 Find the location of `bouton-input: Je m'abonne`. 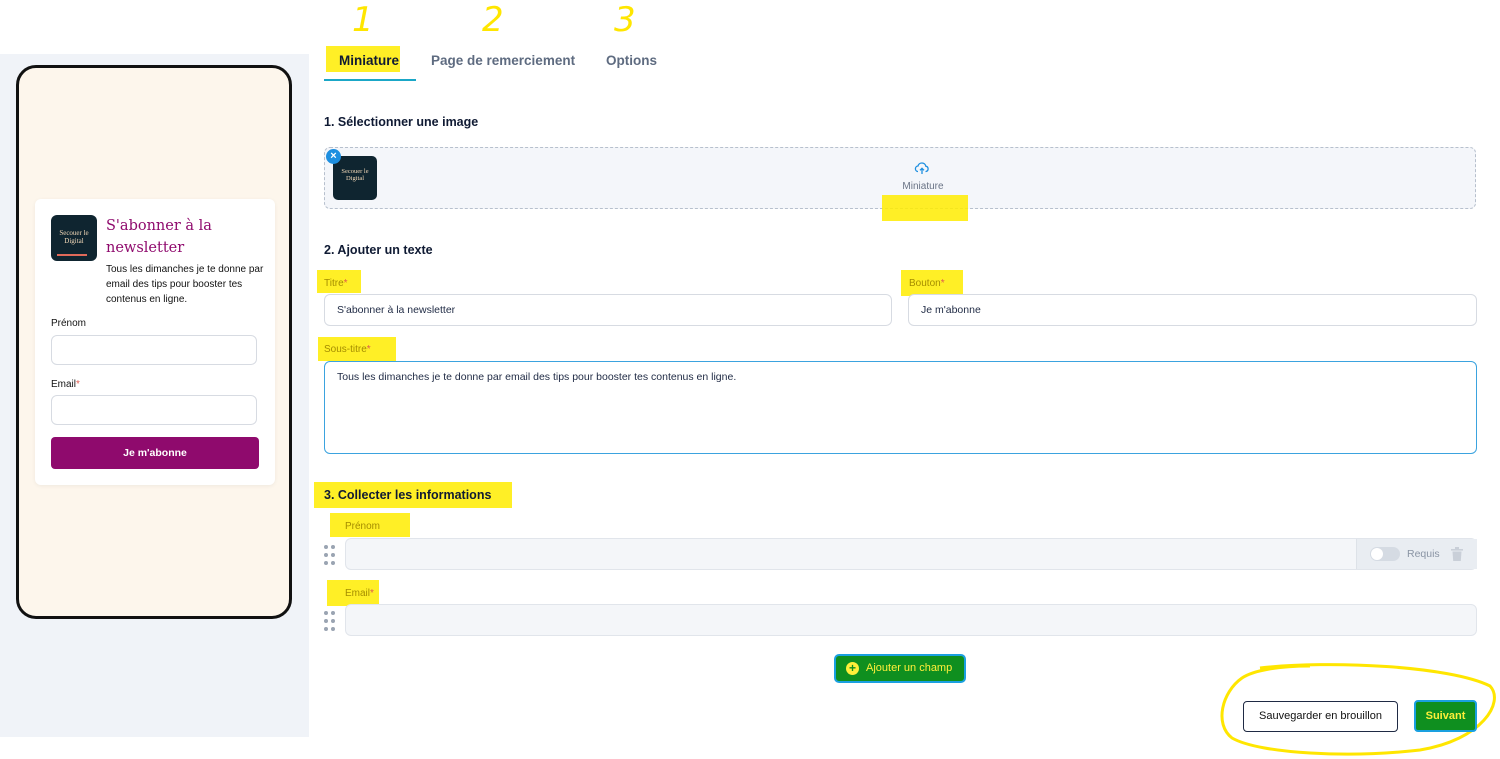

bouton-input: Je m'abonne is located at coordinates (1192, 310).